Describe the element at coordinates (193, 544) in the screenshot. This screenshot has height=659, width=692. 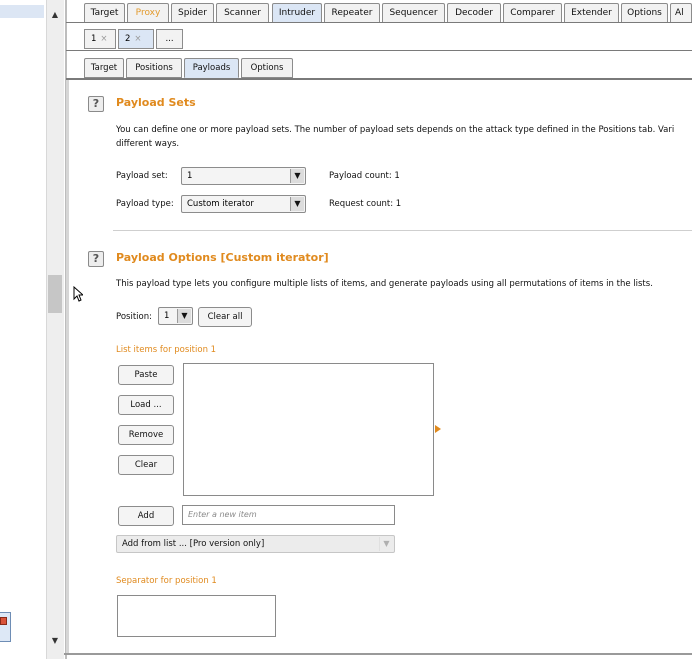
I see `add-from-list-value: Add from list ... [Pro version only]` at that location.